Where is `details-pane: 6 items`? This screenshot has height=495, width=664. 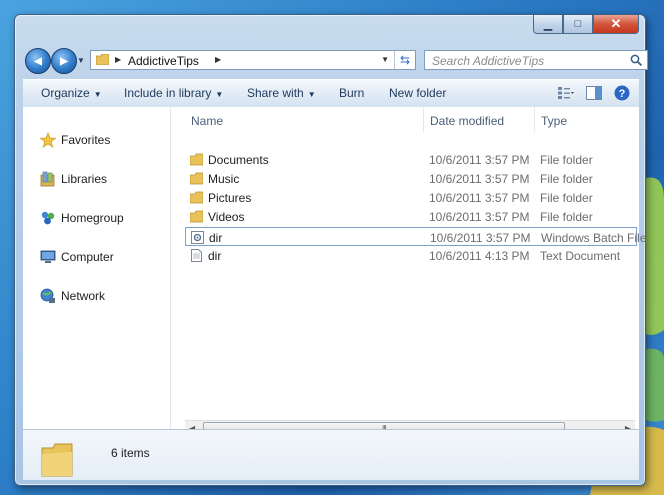
details-pane: 6 items is located at coordinates (331, 454).